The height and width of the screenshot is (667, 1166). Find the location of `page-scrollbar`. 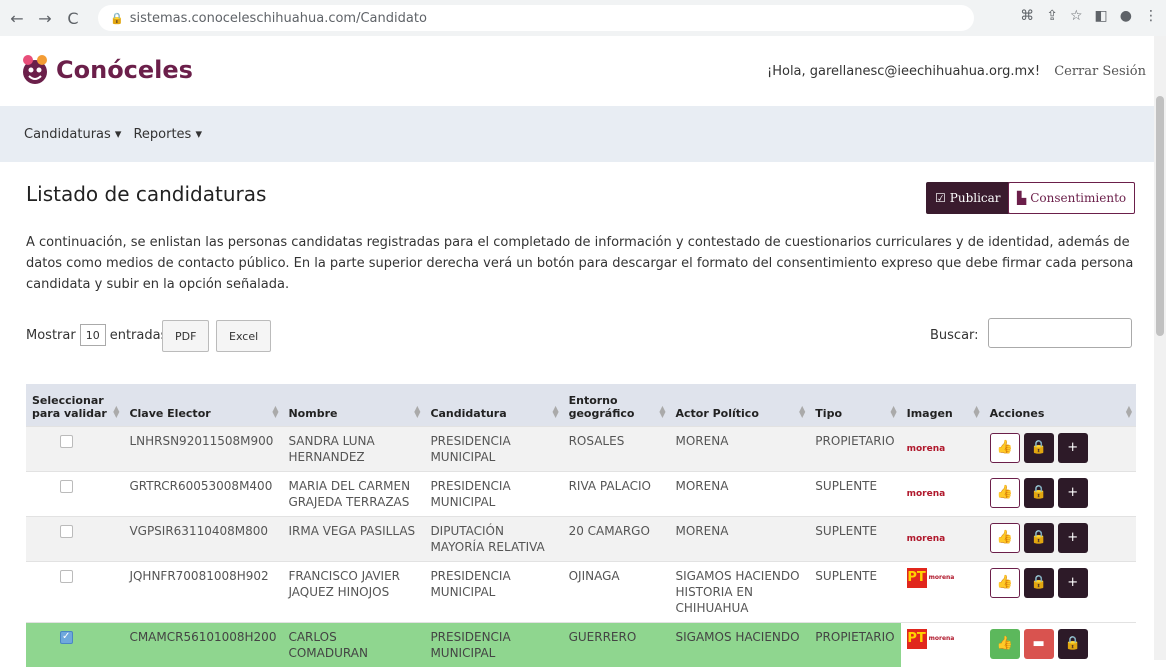

page-scrollbar is located at coordinates (1160, 348).